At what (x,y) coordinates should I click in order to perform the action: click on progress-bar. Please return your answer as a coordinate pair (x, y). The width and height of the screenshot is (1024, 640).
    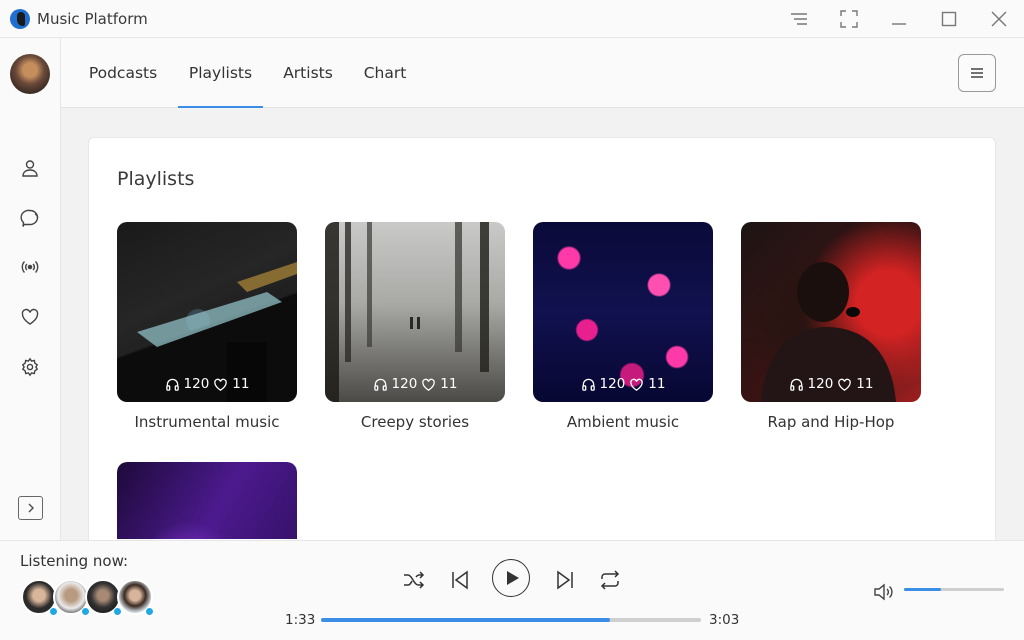
    Looking at the image, I should click on (511, 620).